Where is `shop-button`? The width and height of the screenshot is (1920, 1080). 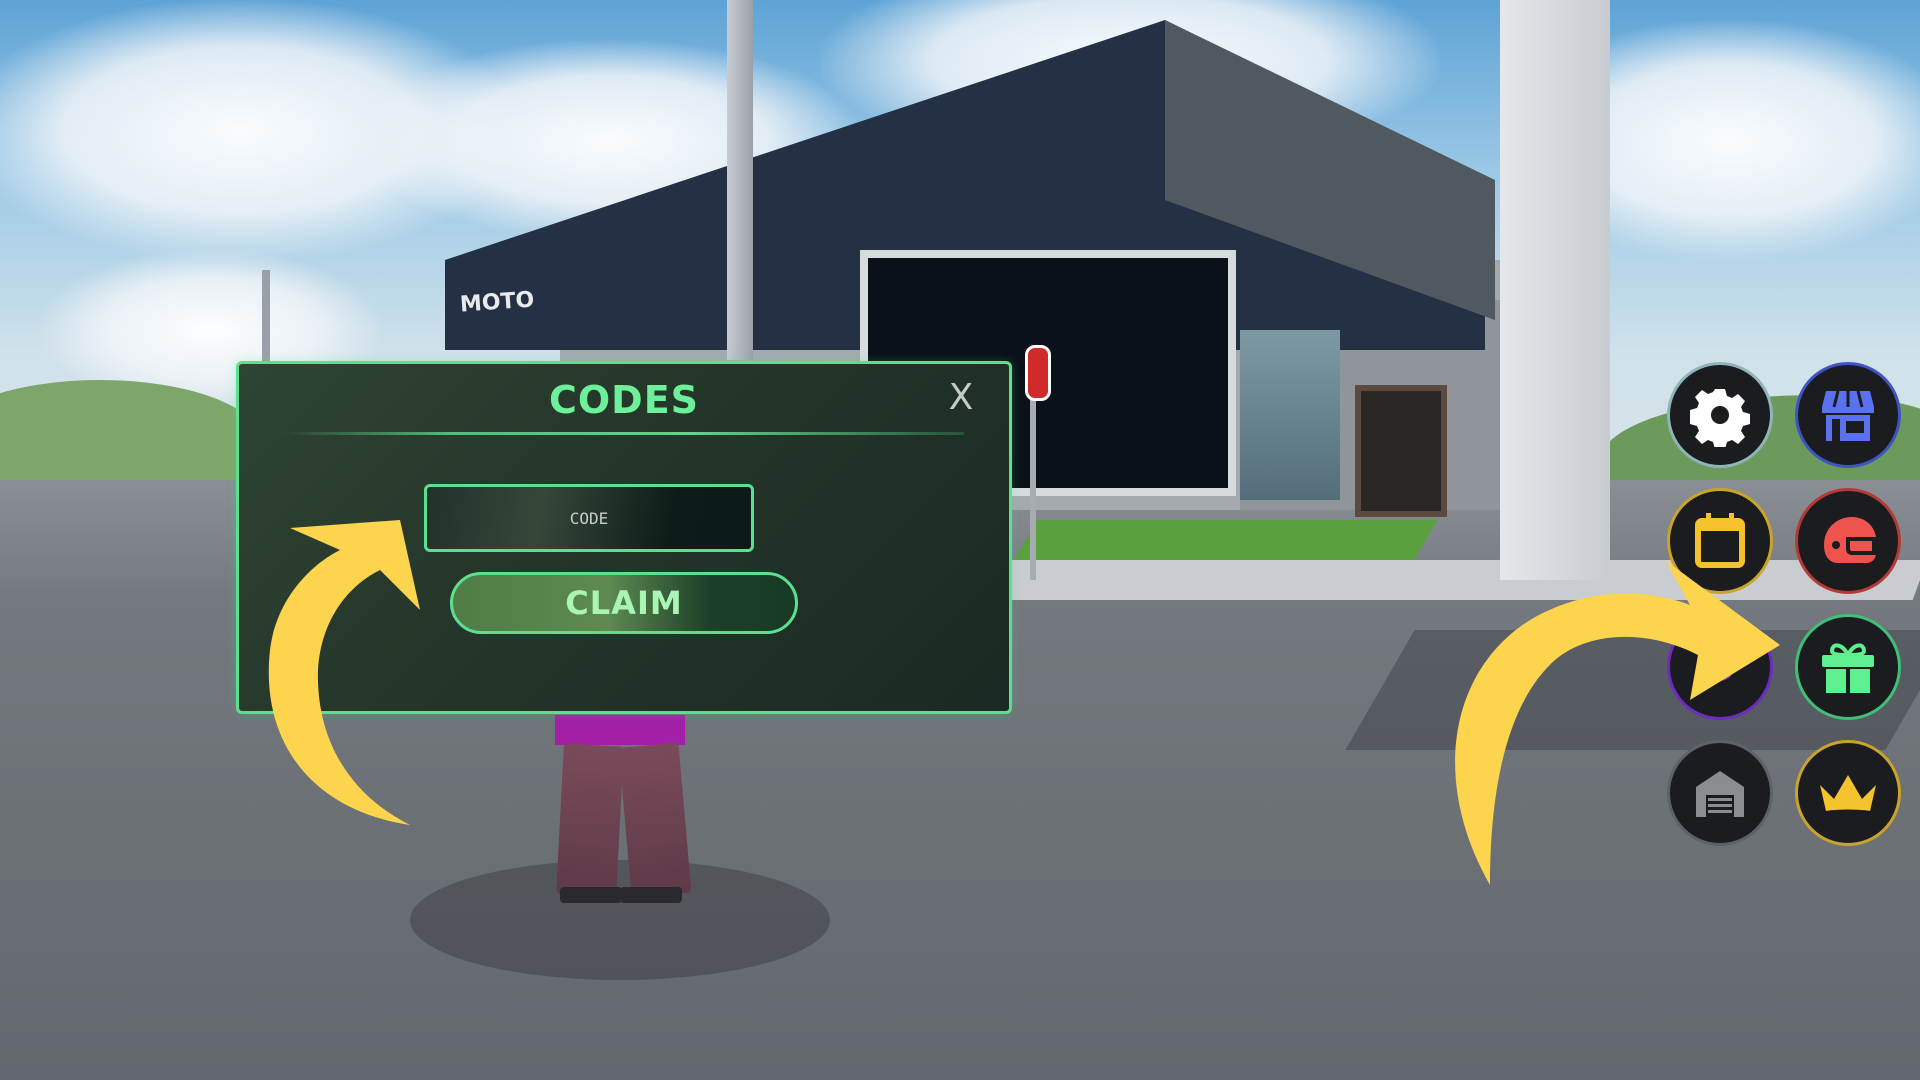
shop-button is located at coordinates (1848, 415).